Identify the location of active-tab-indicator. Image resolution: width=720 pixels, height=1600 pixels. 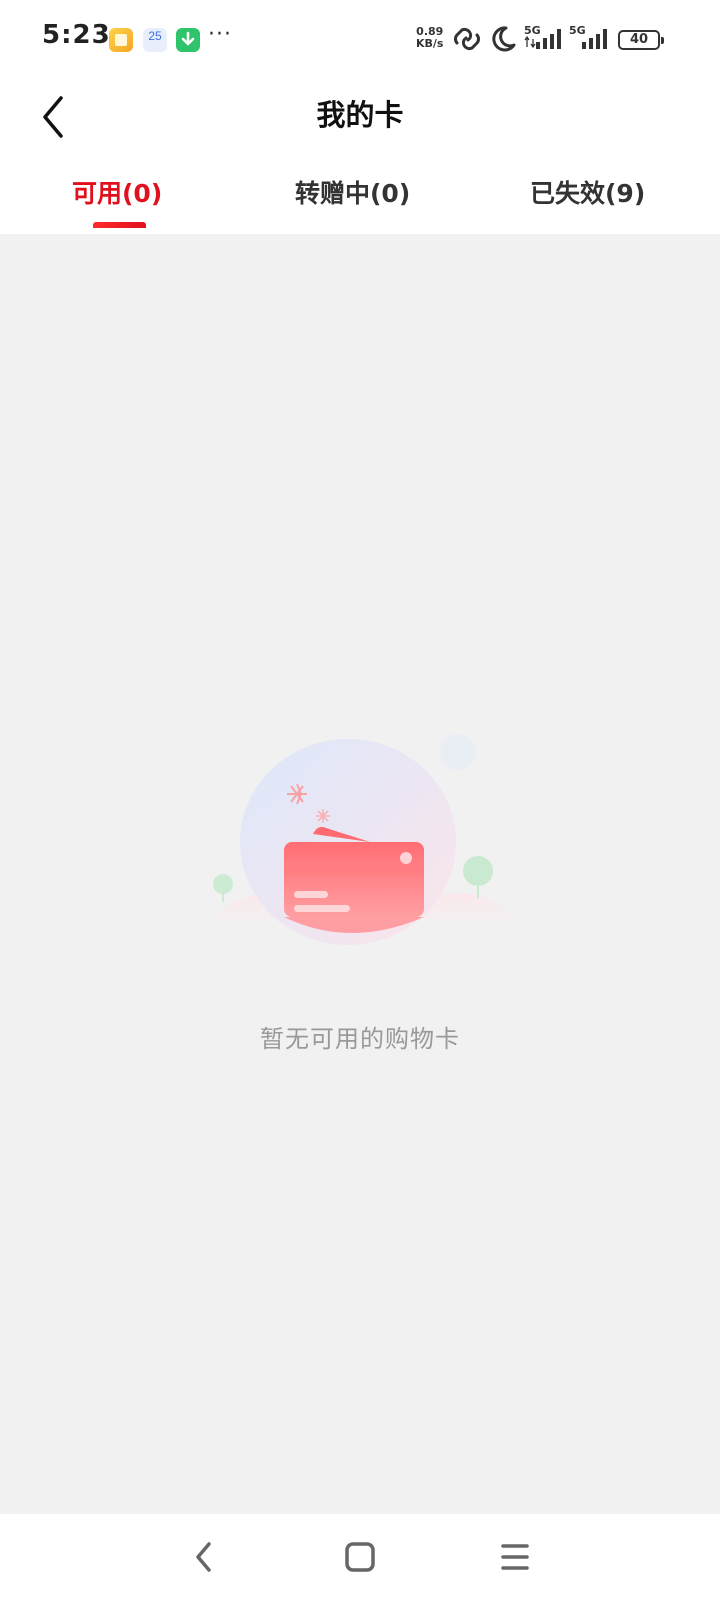
(119, 225).